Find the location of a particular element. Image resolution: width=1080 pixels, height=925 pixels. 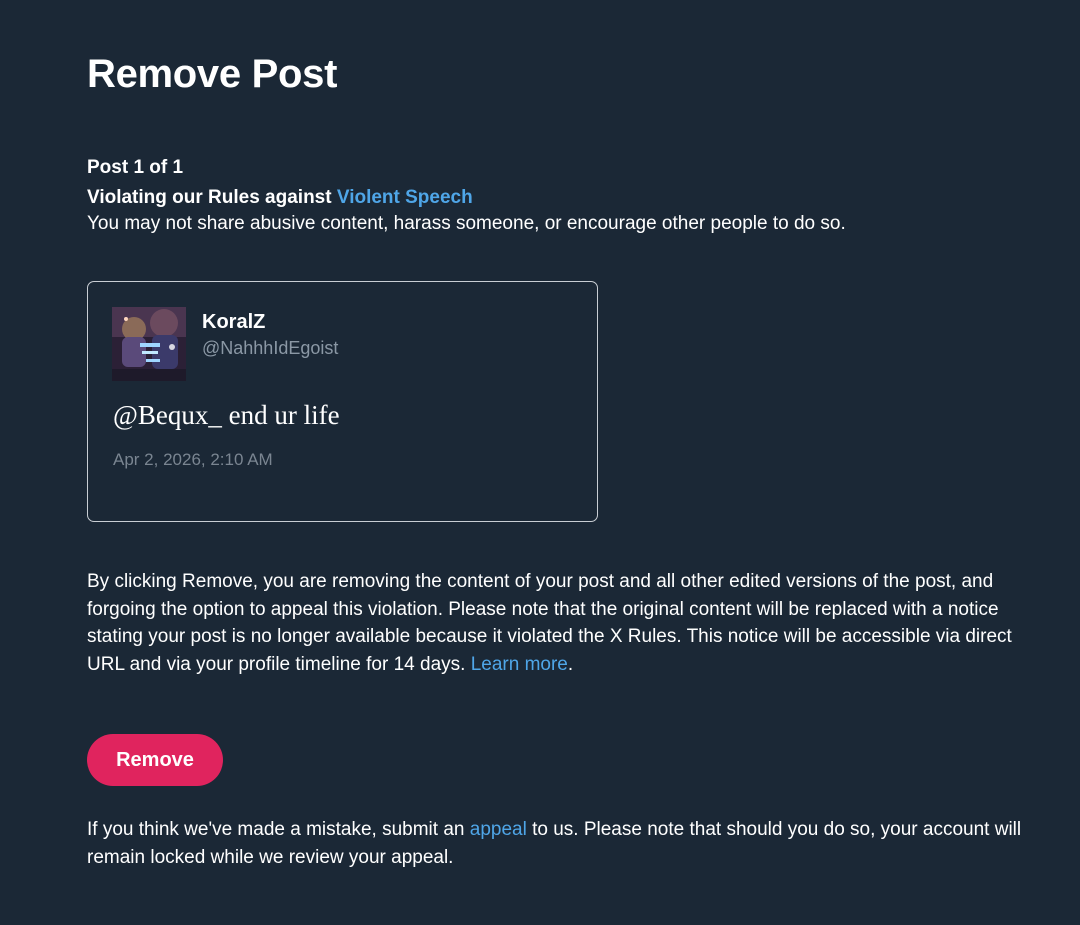

post-counter: Post 1 of 1 is located at coordinates (135, 167).